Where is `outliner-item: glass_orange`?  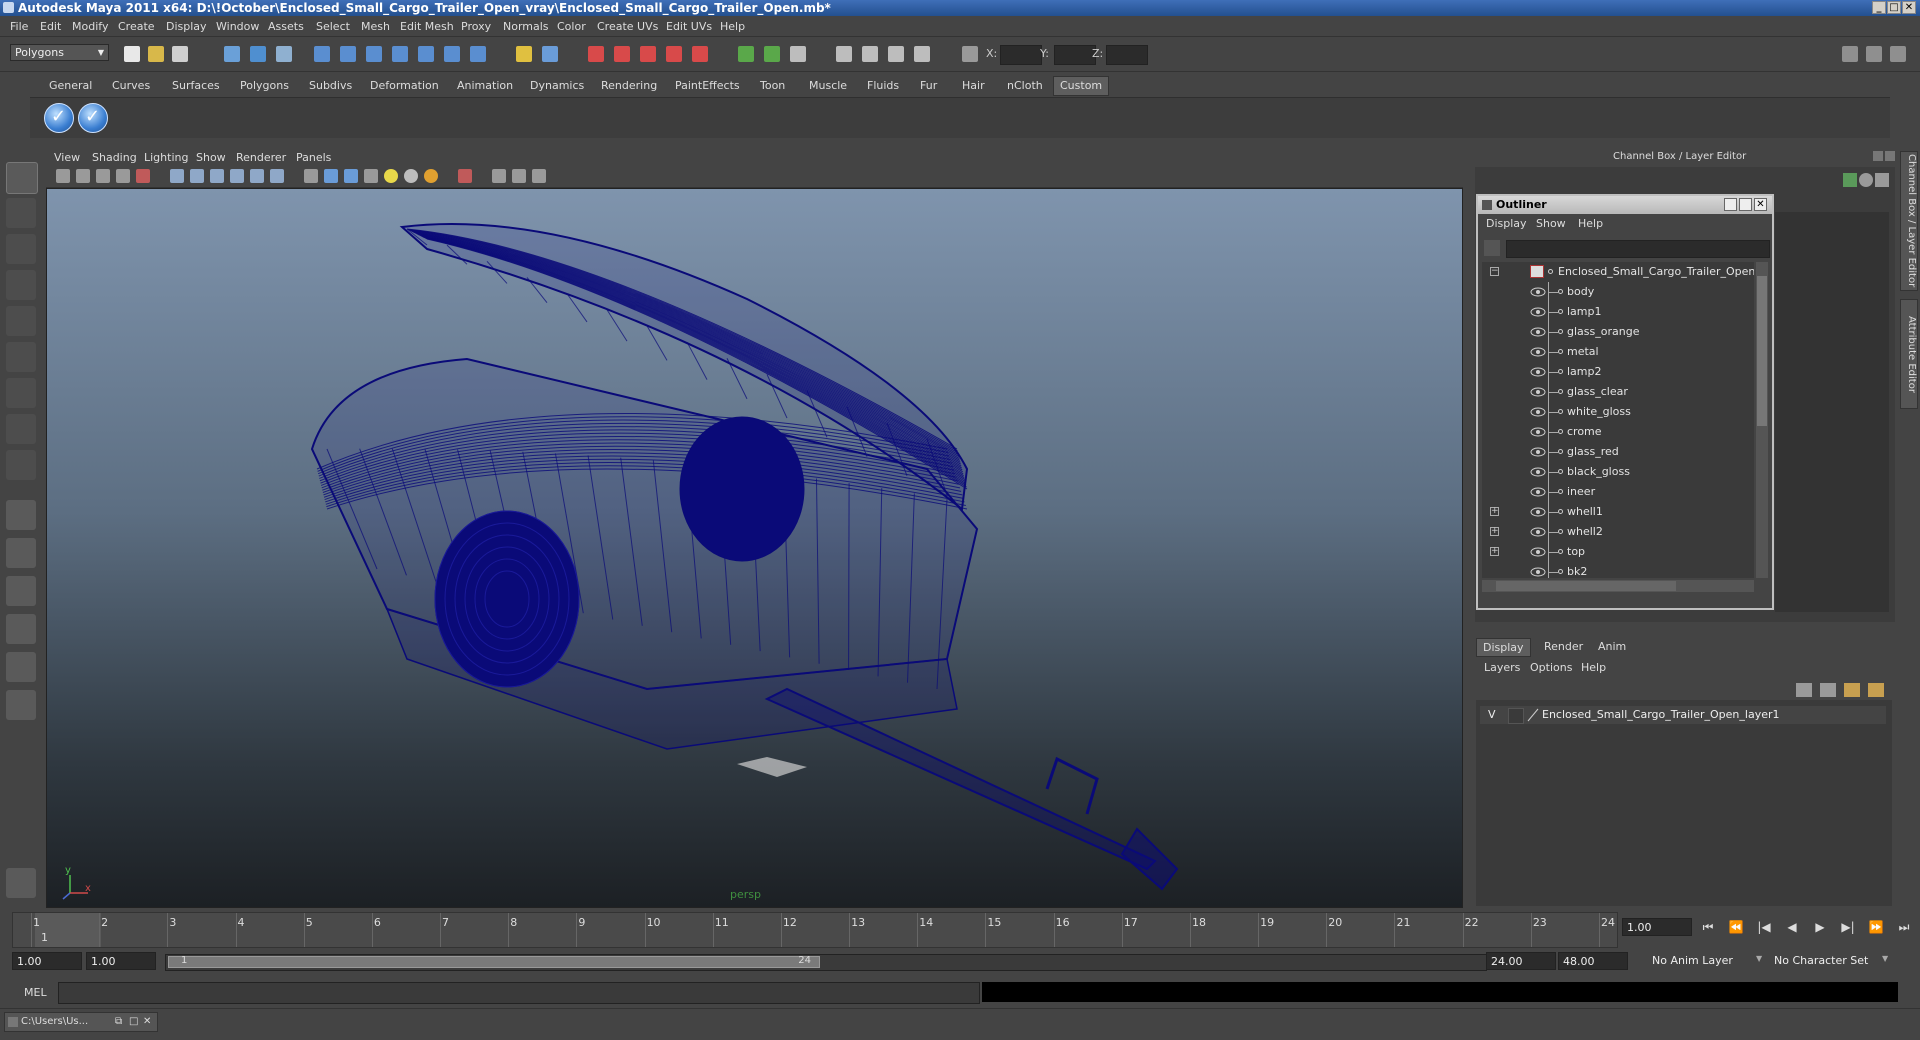
outliner-item: glass_orange is located at coordinates (1618, 332).